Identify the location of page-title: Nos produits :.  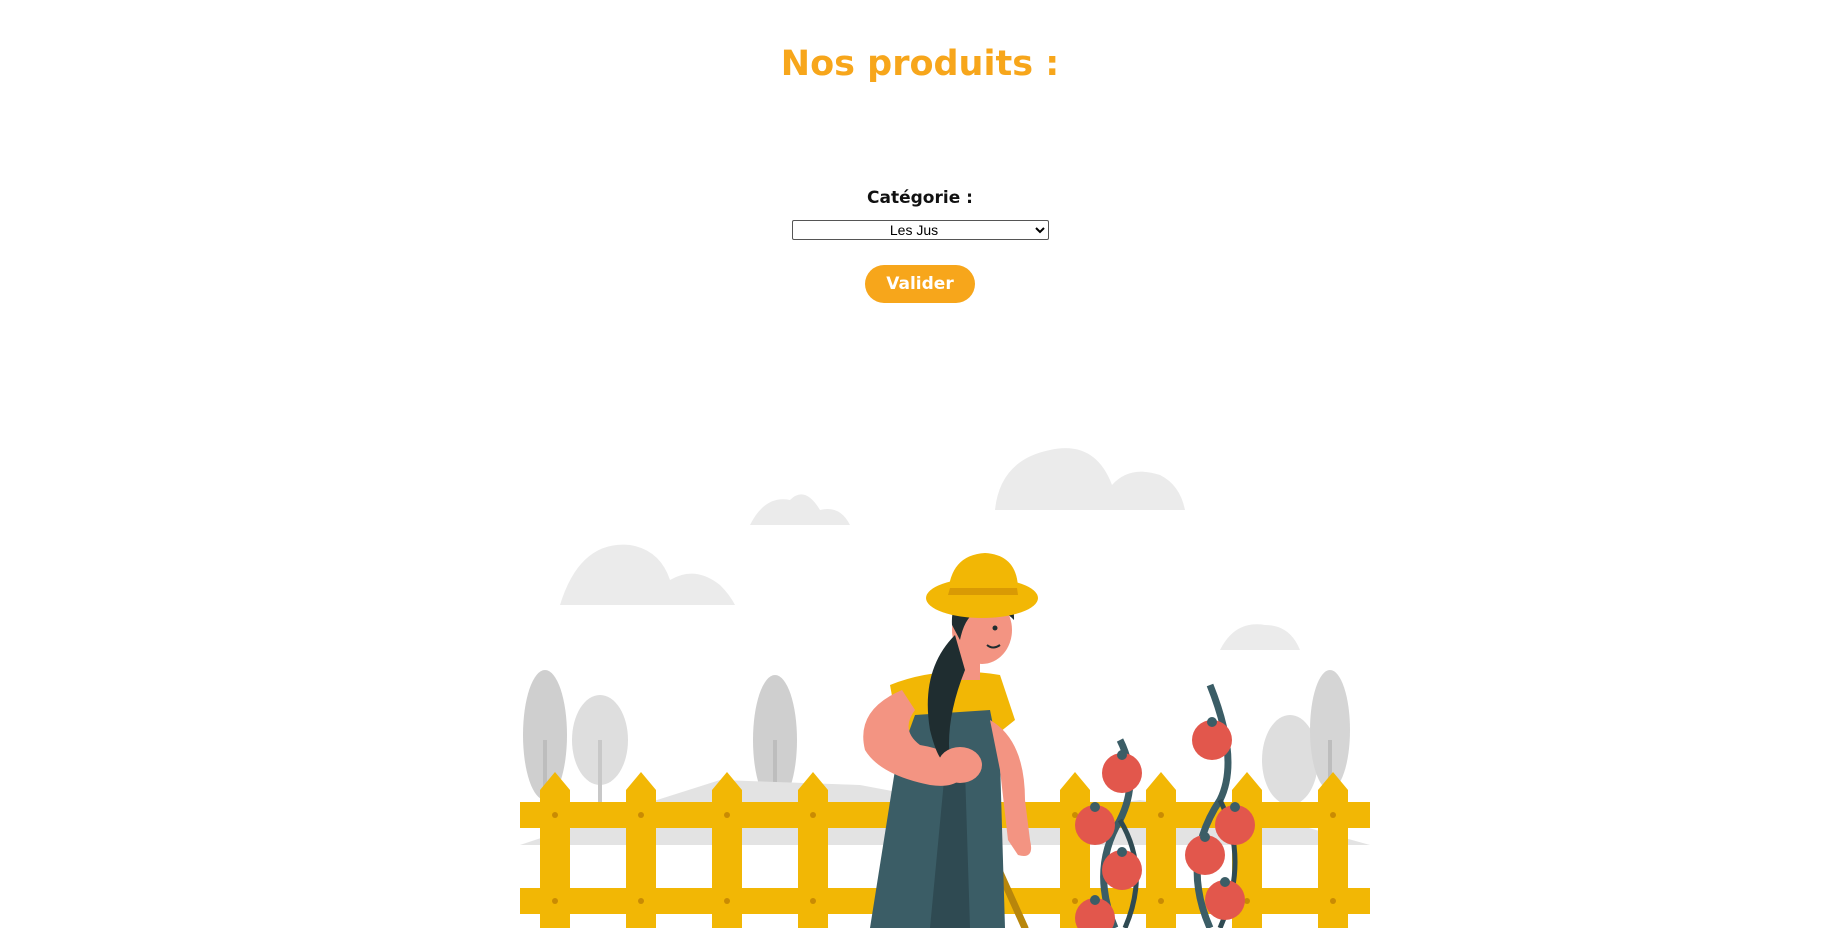
(920, 64).